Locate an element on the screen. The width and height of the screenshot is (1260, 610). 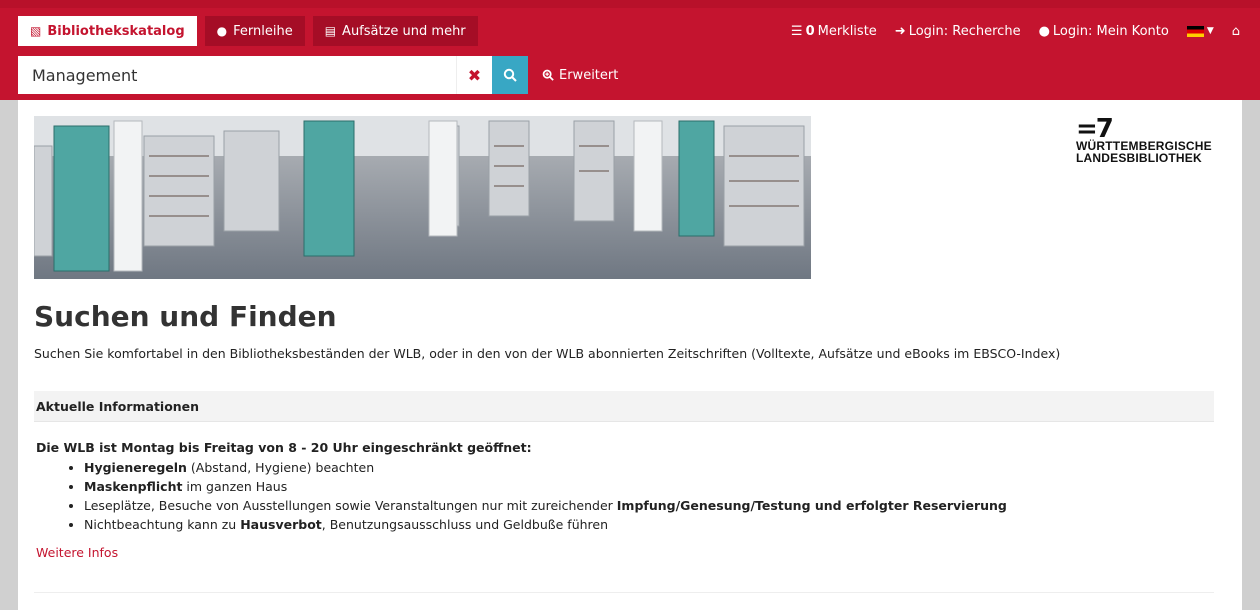
list-icon: ☰ is located at coordinates (796, 31).